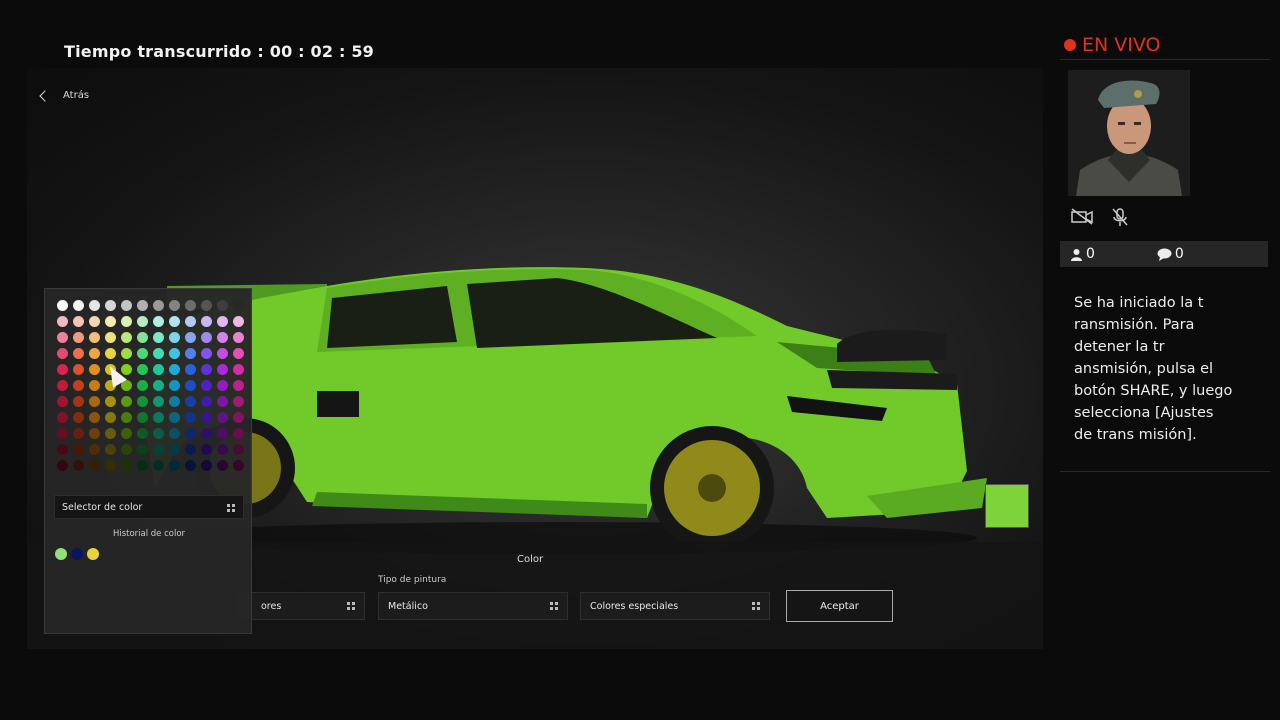  Describe the element at coordinates (1120, 217) in the screenshot. I see `microphone-off-icon` at that location.